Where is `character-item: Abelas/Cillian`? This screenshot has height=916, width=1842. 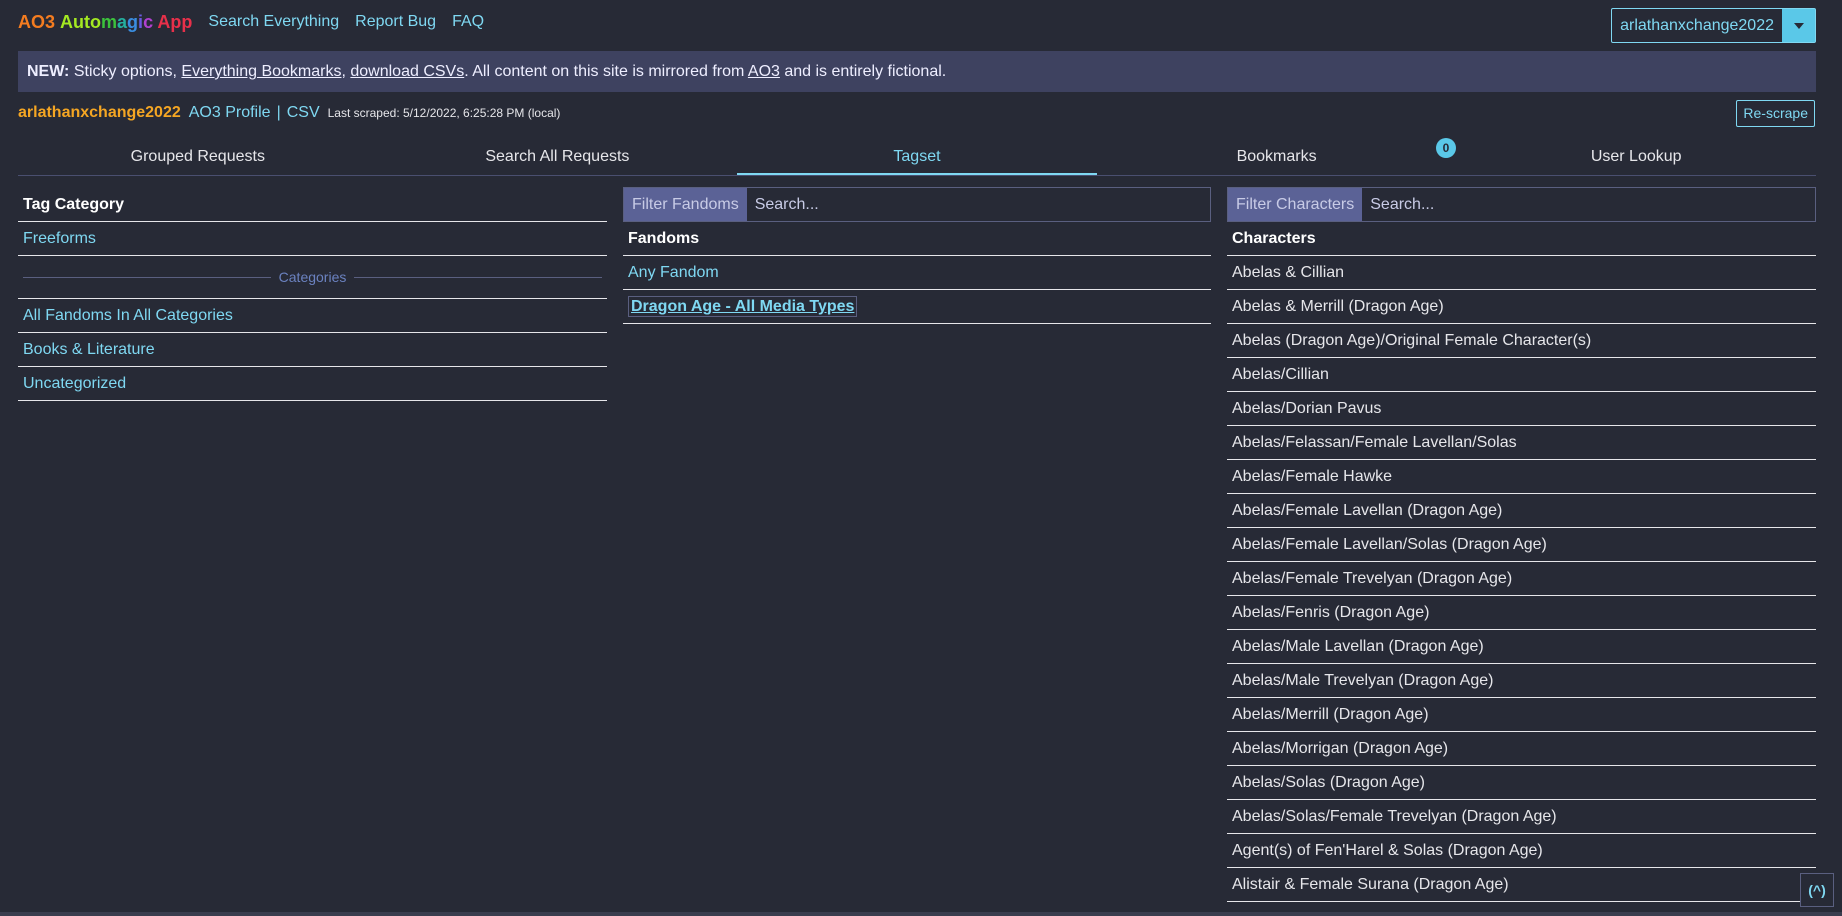
character-item: Abelas/Cillian is located at coordinates (1521, 375).